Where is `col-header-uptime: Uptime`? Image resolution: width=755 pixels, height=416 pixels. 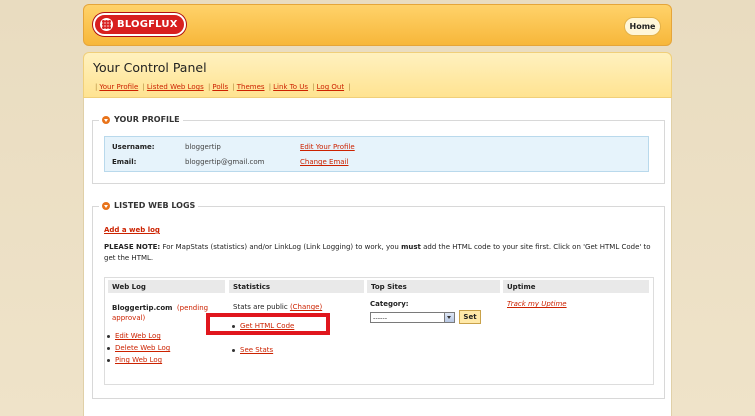
col-header-uptime: Uptime is located at coordinates (576, 286).